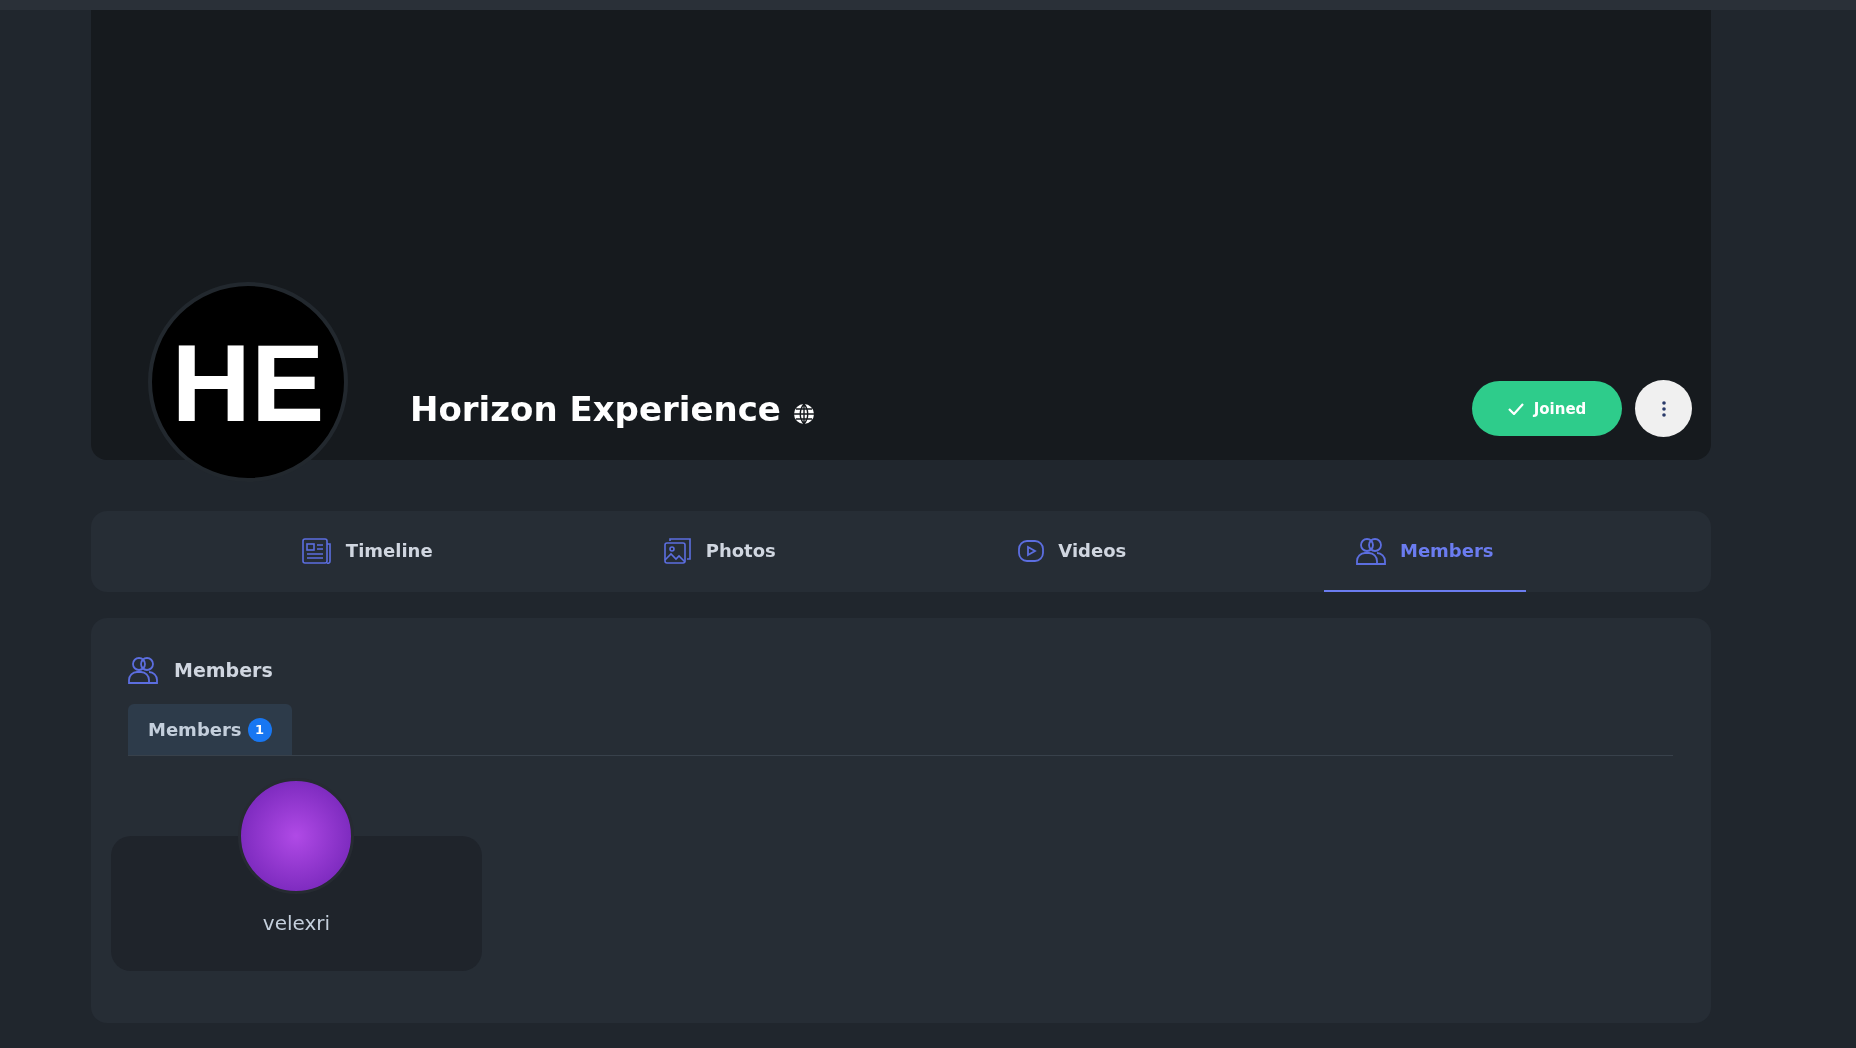  I want to click on more-options-icon, so click(1663, 408).